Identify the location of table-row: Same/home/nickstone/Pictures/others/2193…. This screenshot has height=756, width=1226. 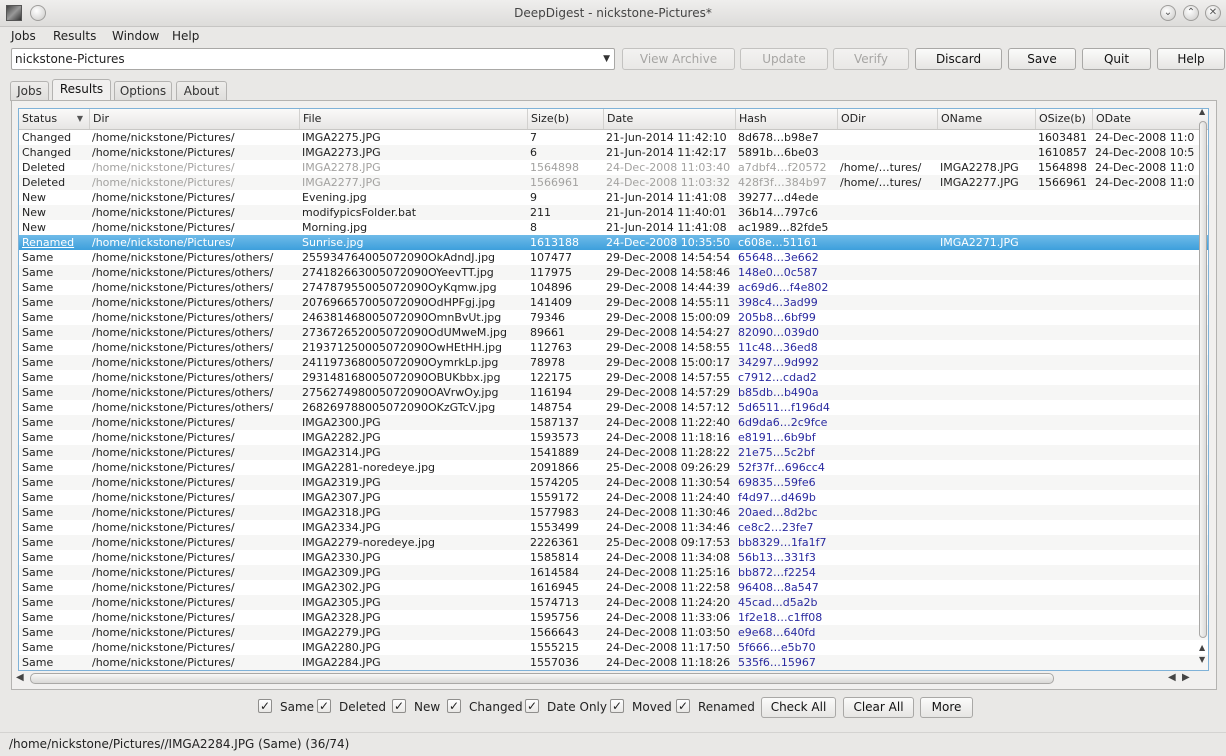
(613, 347).